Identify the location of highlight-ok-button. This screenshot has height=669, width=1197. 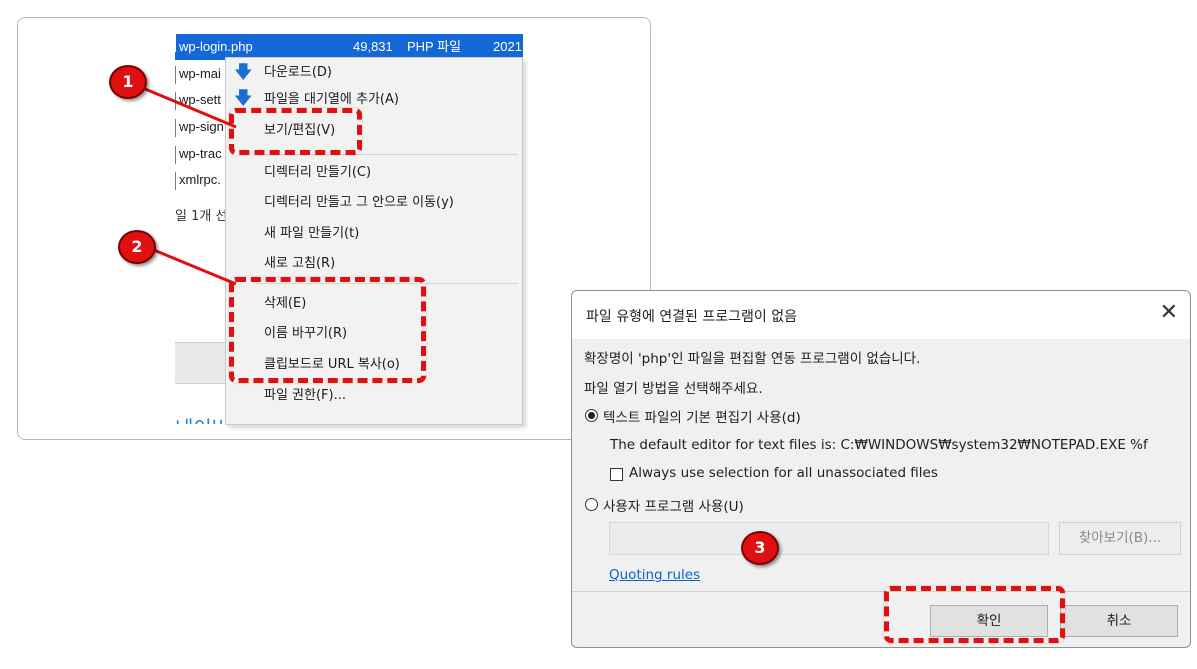
(974, 614).